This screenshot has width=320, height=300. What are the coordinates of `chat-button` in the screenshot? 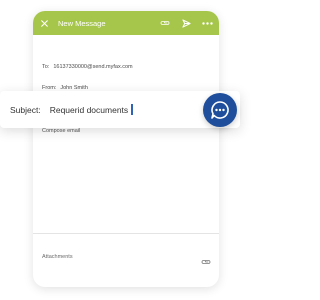 It's located at (220, 110).